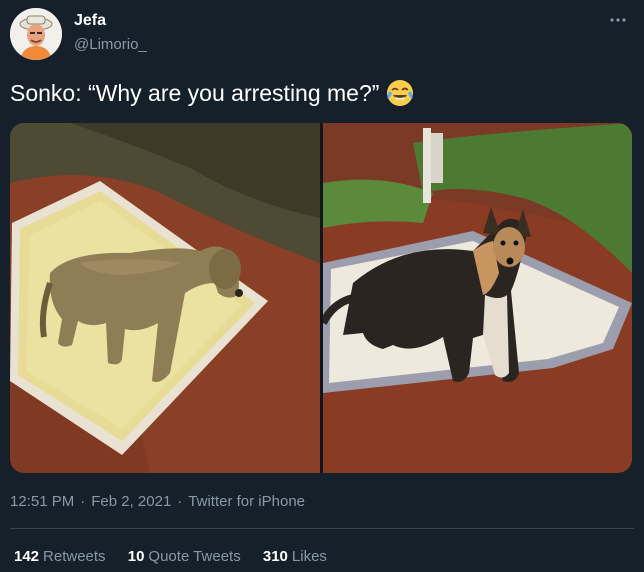 The width and height of the screenshot is (644, 572). Describe the element at coordinates (131, 501) in the screenshot. I see `tweet-date: Feb 2, 2021` at that location.